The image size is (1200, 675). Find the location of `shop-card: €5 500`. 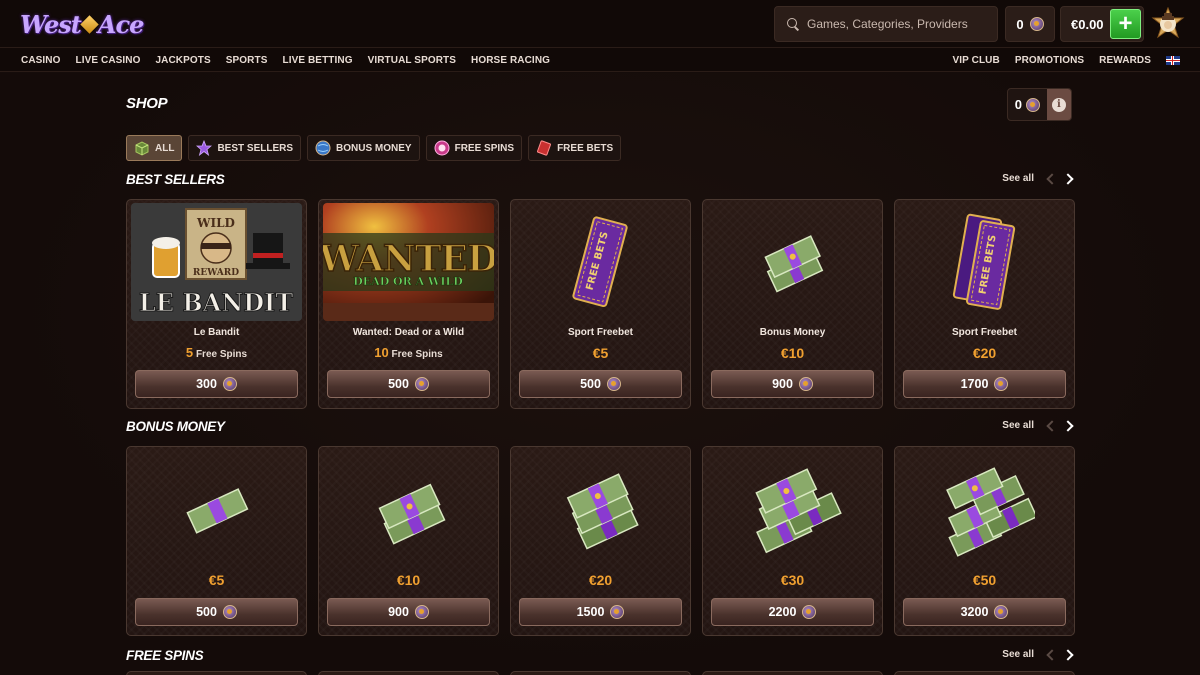

shop-card: €5 500 is located at coordinates (216, 541).